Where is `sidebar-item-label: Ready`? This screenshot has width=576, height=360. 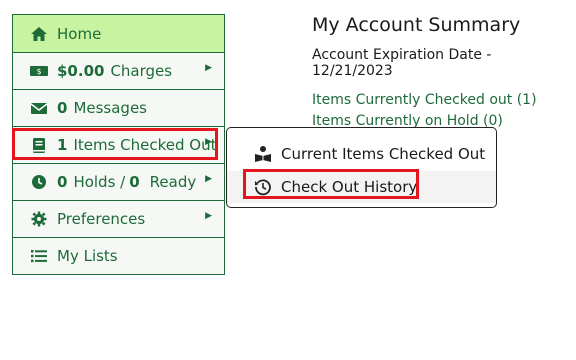
sidebar-item-label: Ready is located at coordinates (173, 182).